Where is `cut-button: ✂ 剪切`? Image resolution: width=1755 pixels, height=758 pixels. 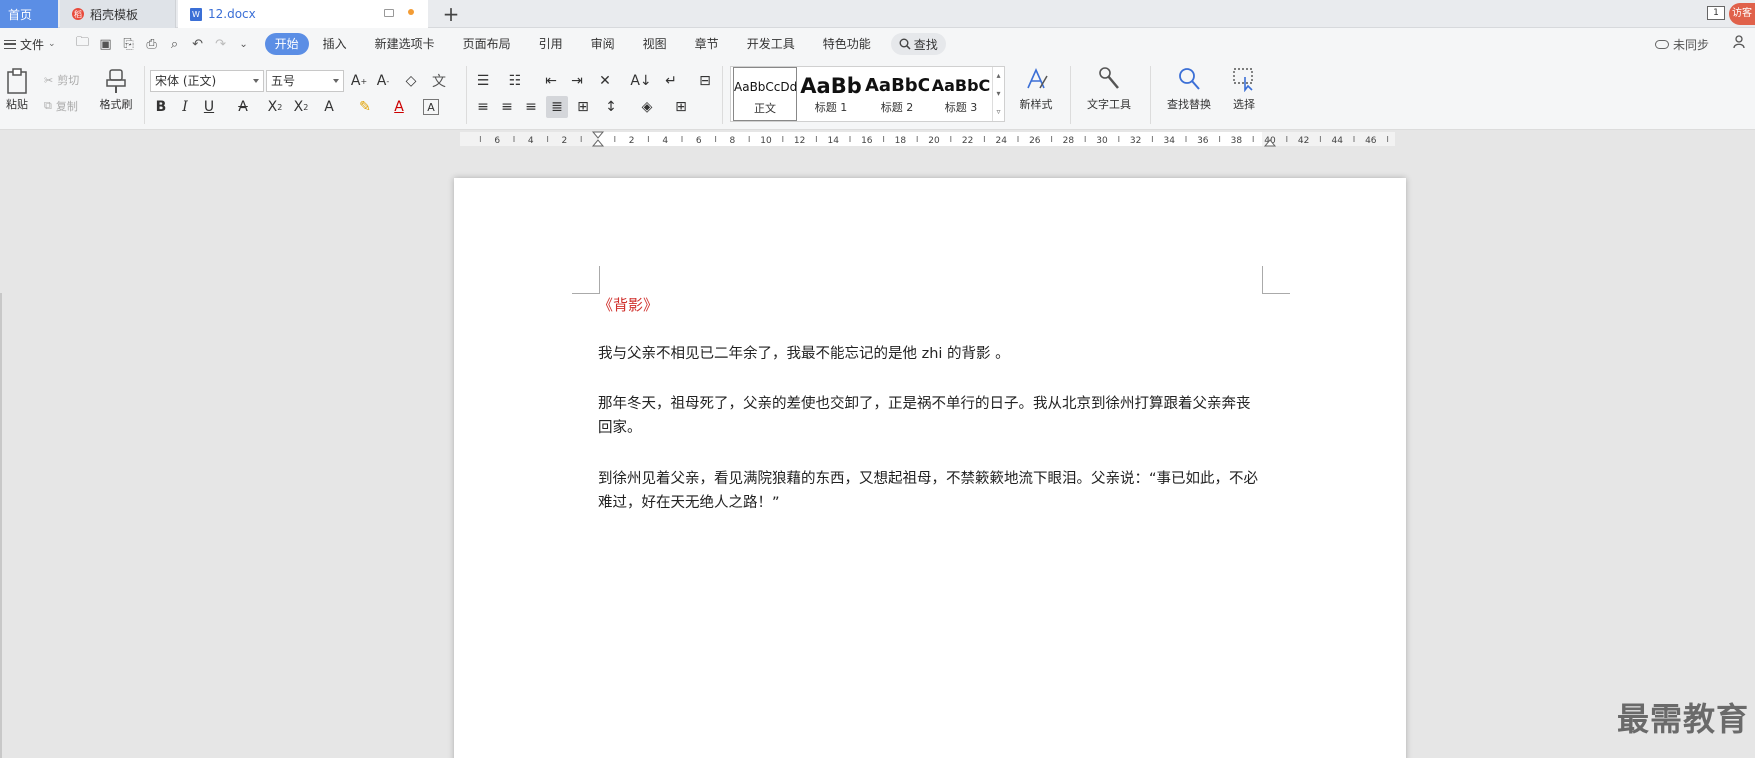 cut-button: ✂ 剪切 is located at coordinates (61, 80).